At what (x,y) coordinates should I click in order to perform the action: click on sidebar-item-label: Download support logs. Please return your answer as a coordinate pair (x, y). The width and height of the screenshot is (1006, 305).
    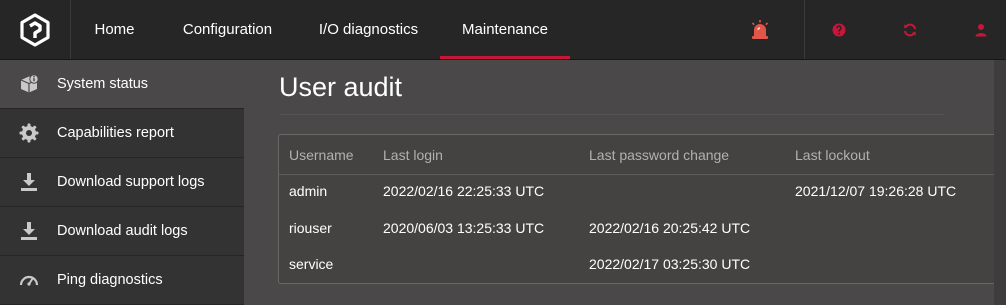
    Looking at the image, I should click on (131, 182).